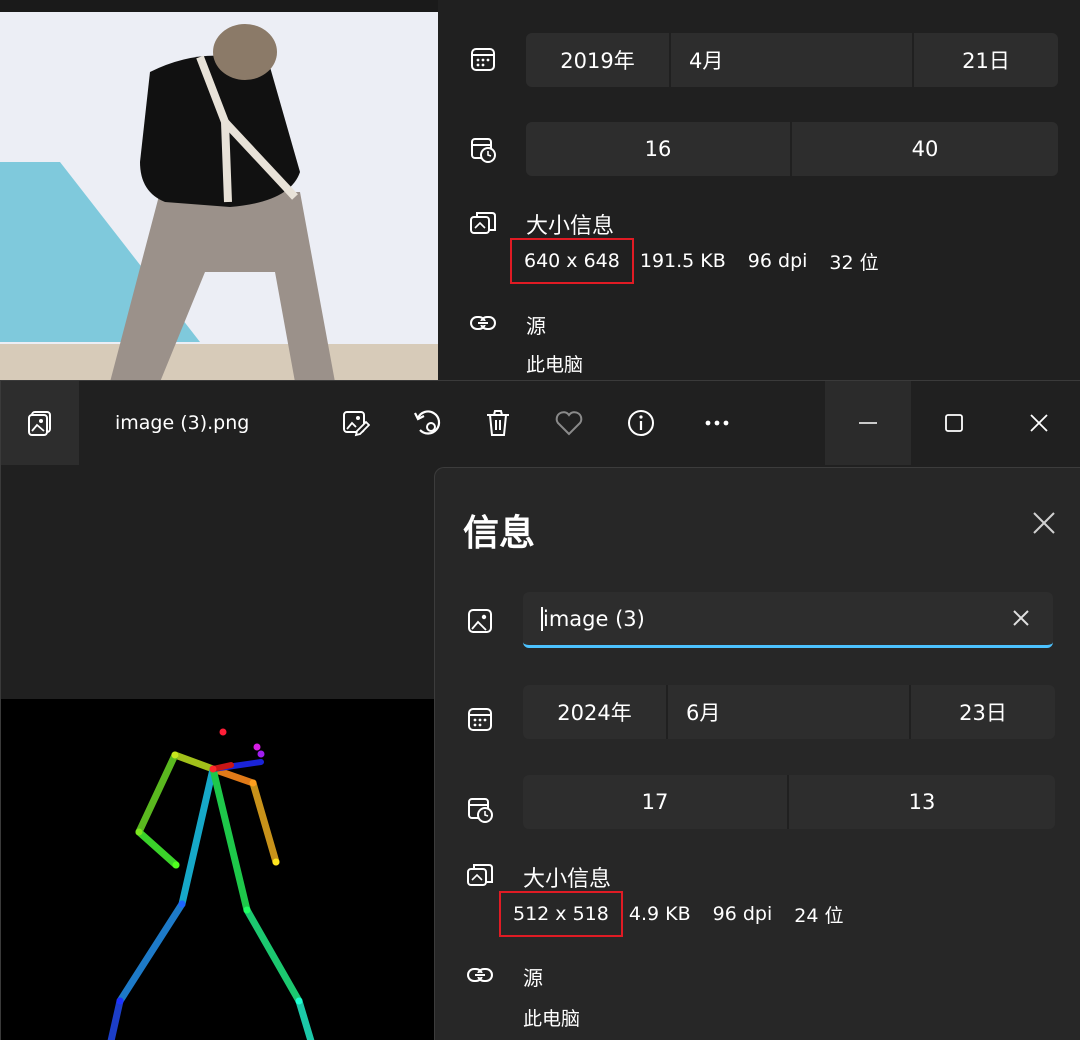  I want to click on dancer-photo-illustration, so click(219, 197).